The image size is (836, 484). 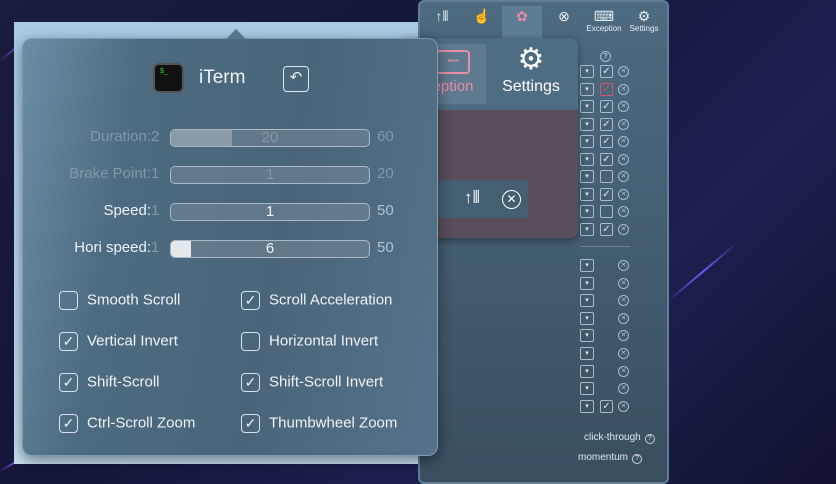 I want to click on checkbox-thumbwheel-zoom: ✓ Thumbwheel Zoom, so click(x=319, y=423).